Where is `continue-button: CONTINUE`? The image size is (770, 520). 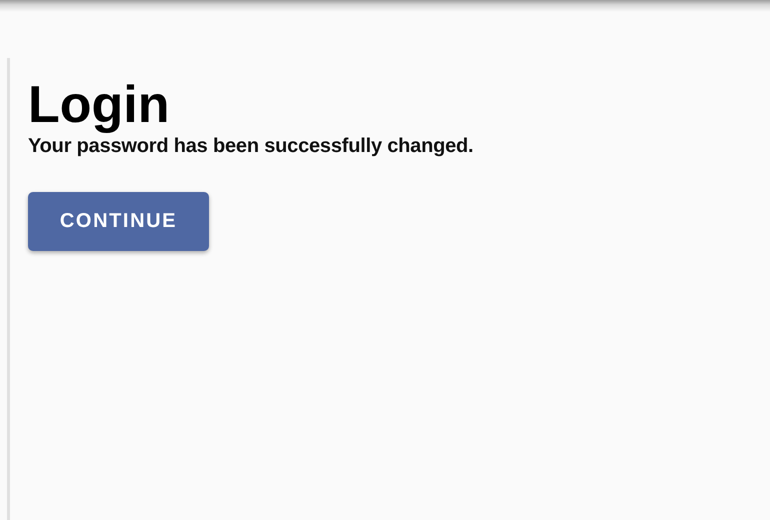 continue-button: CONTINUE is located at coordinates (118, 221).